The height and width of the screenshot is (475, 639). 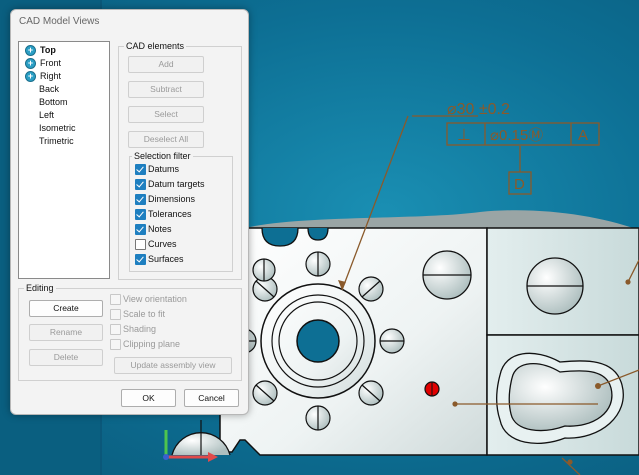 What do you see at coordinates (155, 299) in the screenshot?
I see `checkbox-label: View orientation` at bounding box center [155, 299].